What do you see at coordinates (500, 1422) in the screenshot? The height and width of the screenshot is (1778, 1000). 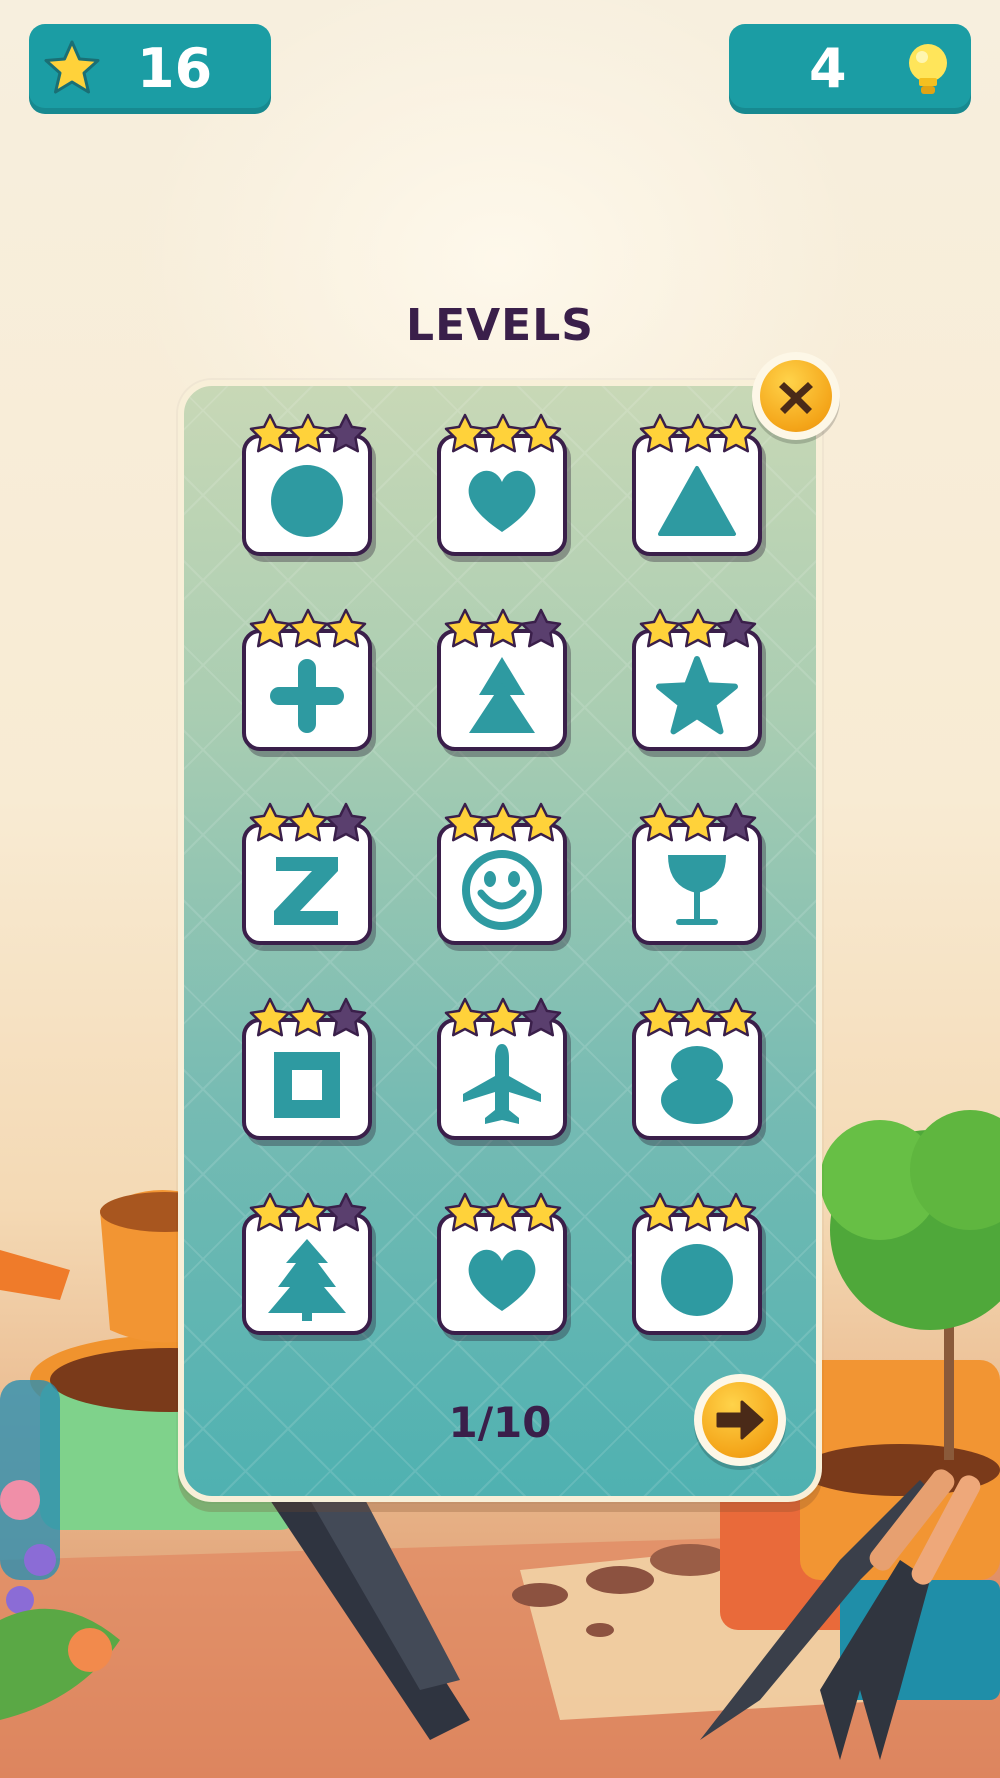 I see `page-indicator: 1/10` at bounding box center [500, 1422].